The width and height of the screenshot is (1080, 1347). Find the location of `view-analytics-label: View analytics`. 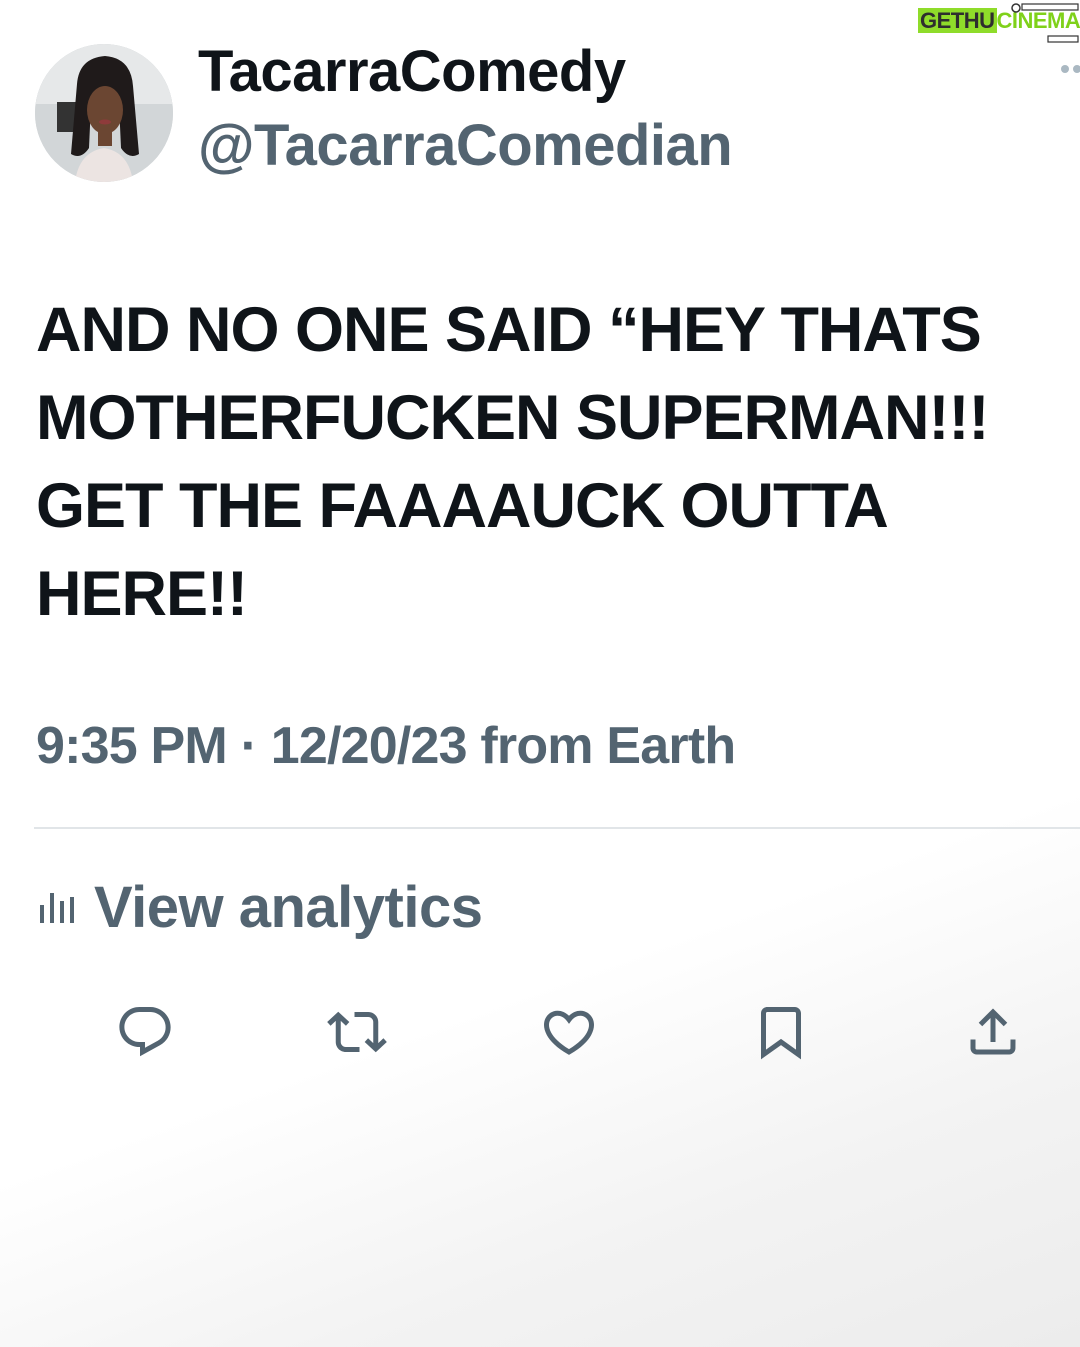

view-analytics-label: View analytics is located at coordinates (288, 907).